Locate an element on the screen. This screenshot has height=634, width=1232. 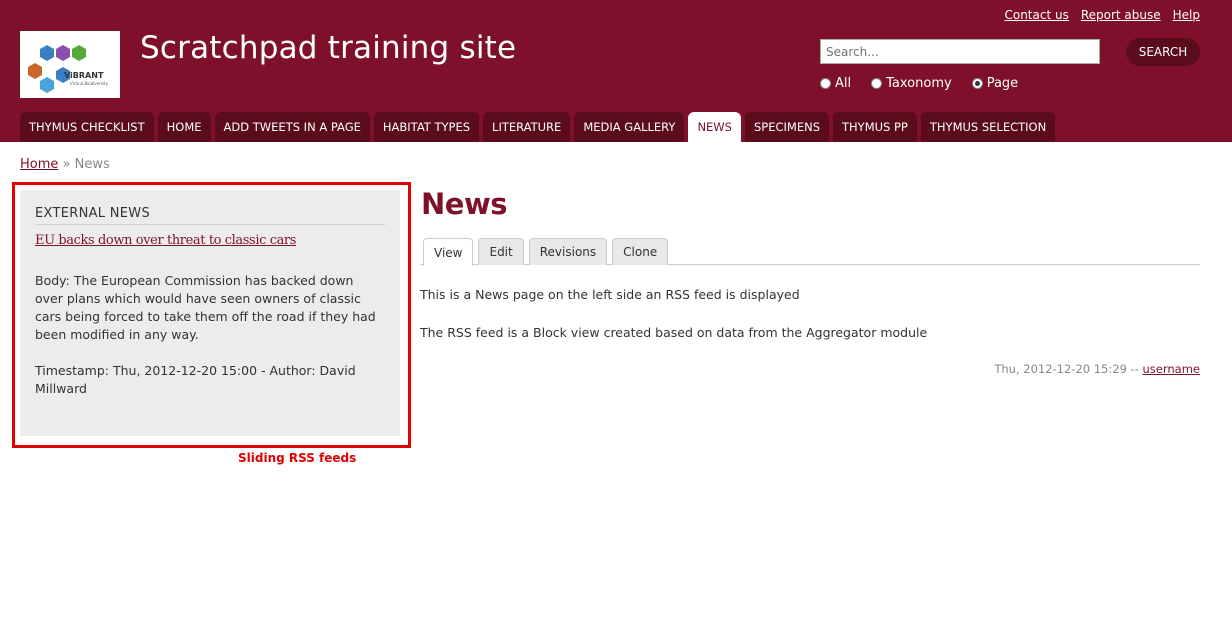
radio-all: All is located at coordinates (835, 83).